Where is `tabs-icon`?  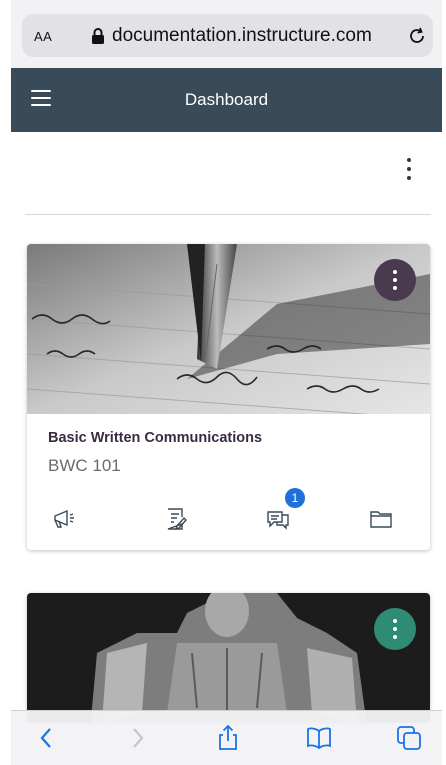
tabs-icon is located at coordinates (409, 738).